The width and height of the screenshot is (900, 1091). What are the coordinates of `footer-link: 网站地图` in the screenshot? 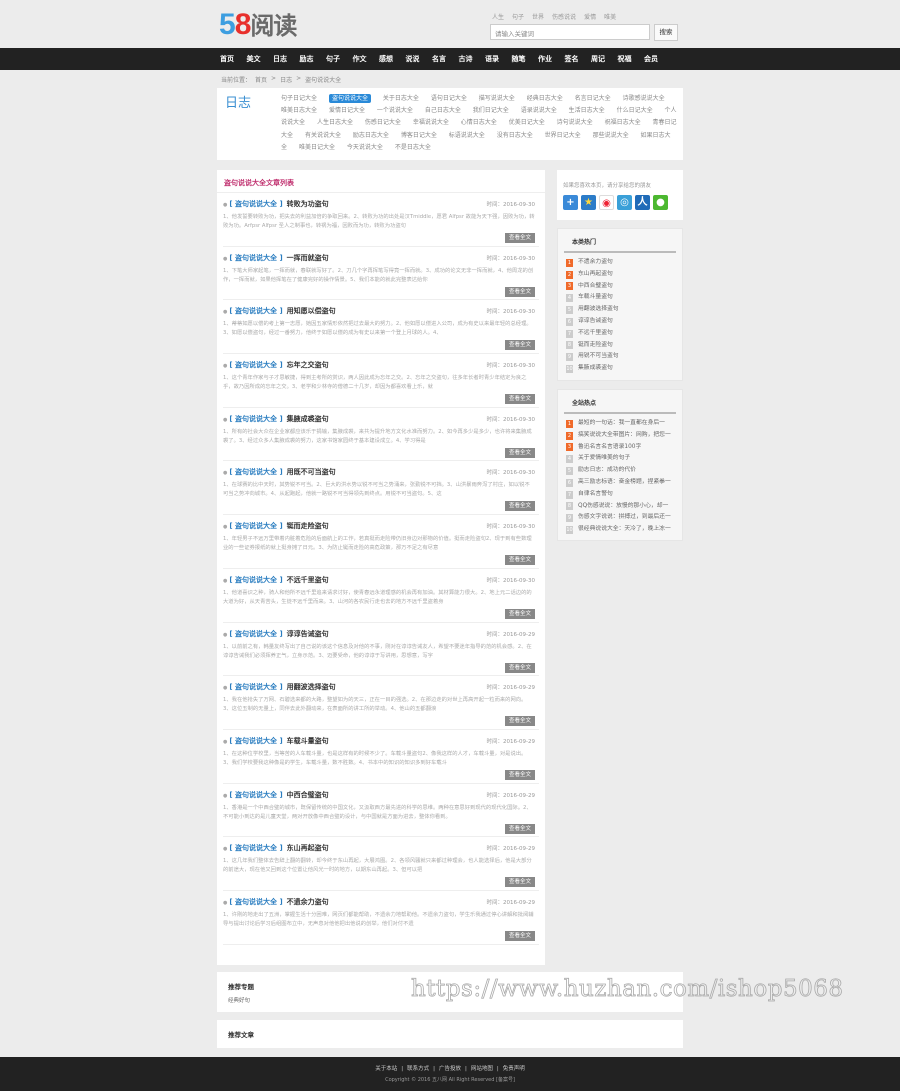 It's located at (482, 1069).